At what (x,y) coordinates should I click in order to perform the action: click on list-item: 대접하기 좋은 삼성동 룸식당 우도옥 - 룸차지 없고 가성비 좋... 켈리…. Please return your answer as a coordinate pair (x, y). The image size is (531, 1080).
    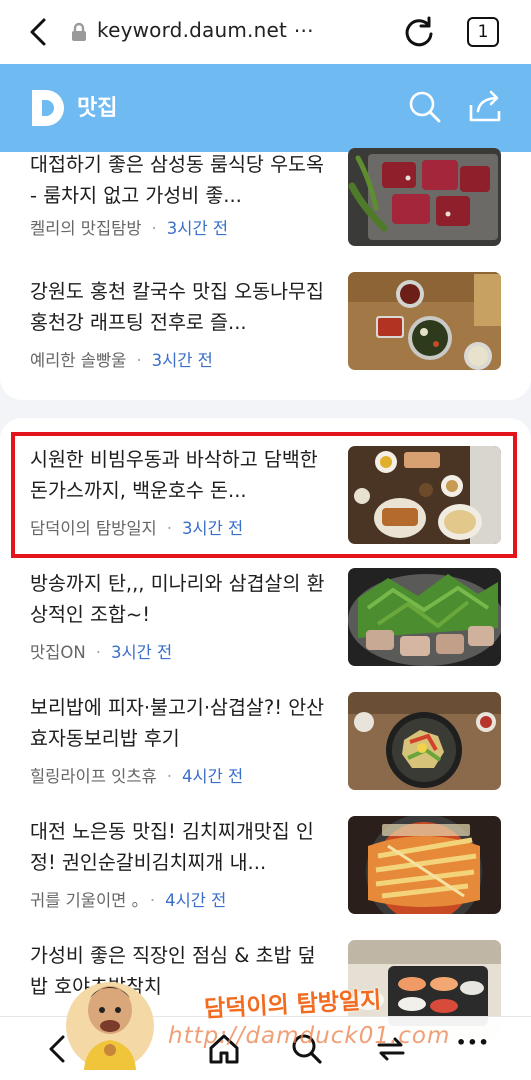
    Looking at the image, I should click on (265, 210).